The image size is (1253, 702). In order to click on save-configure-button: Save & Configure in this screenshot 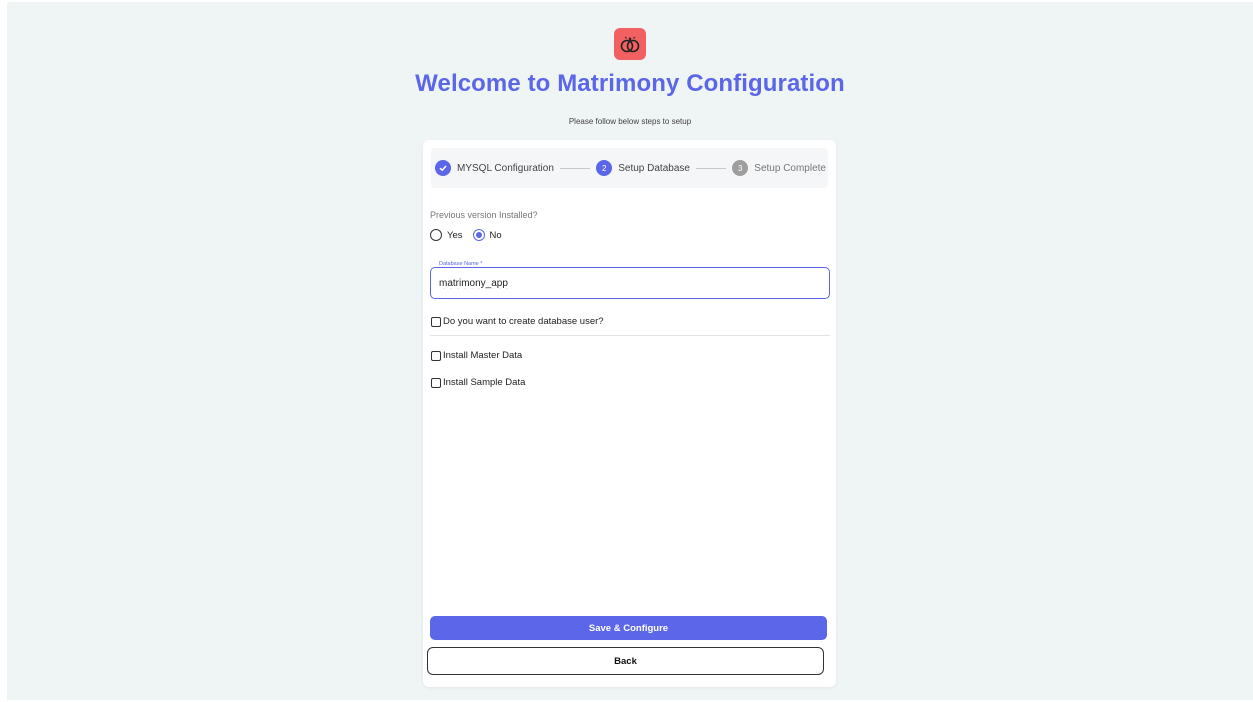, I will do `click(628, 628)`.